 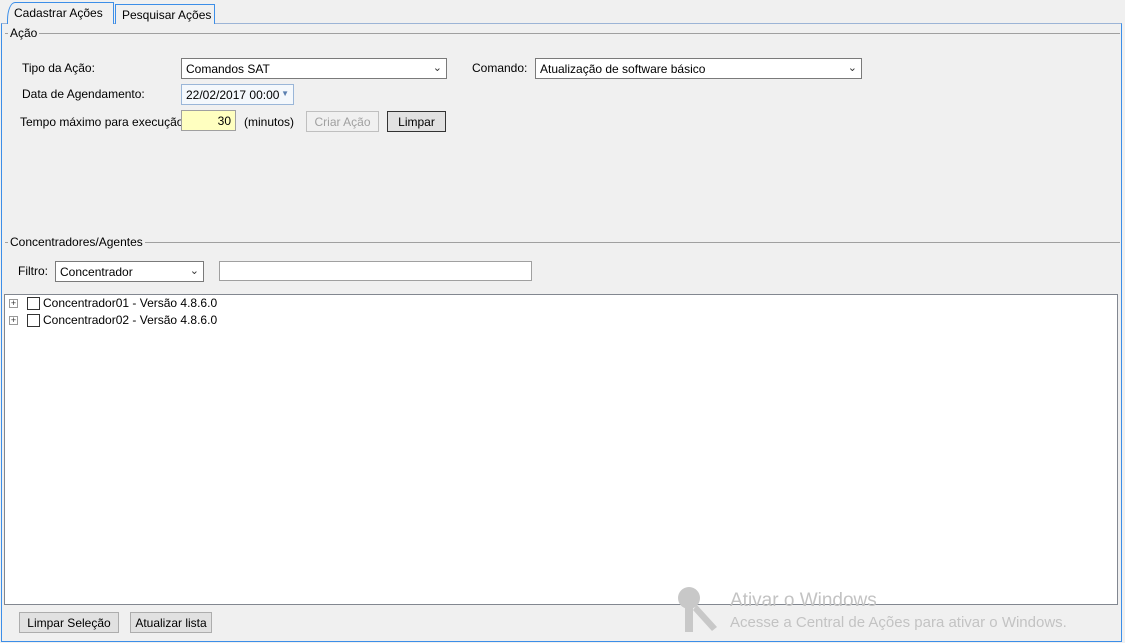 What do you see at coordinates (562, 33) in the screenshot?
I see `group-acao-line` at bounding box center [562, 33].